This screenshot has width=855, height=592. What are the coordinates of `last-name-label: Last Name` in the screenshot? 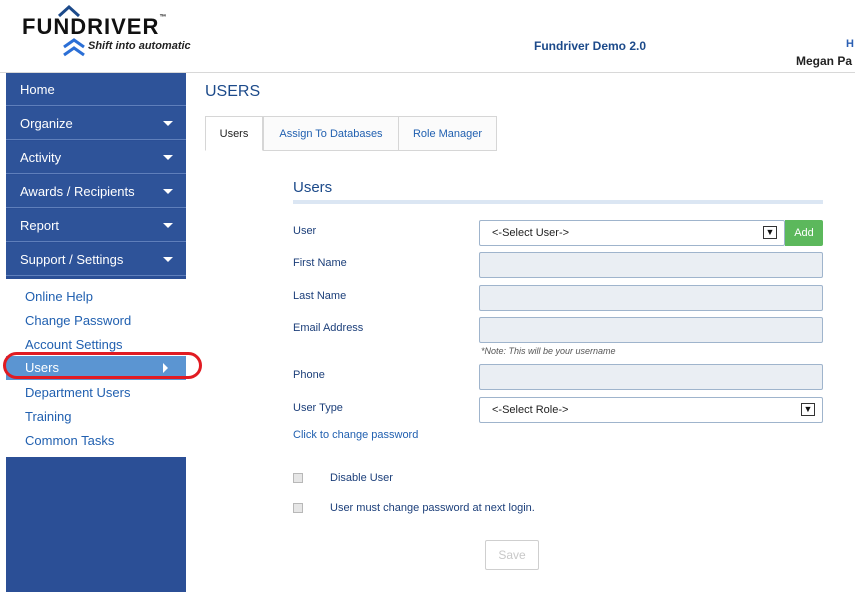 It's located at (320, 296).